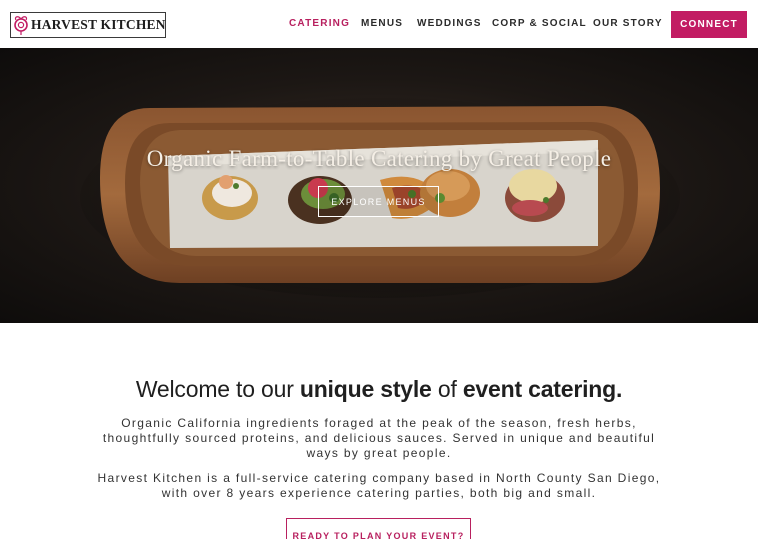  What do you see at coordinates (378, 201) in the screenshot?
I see `explore-menus-button: EXPLORE MENUS` at bounding box center [378, 201].